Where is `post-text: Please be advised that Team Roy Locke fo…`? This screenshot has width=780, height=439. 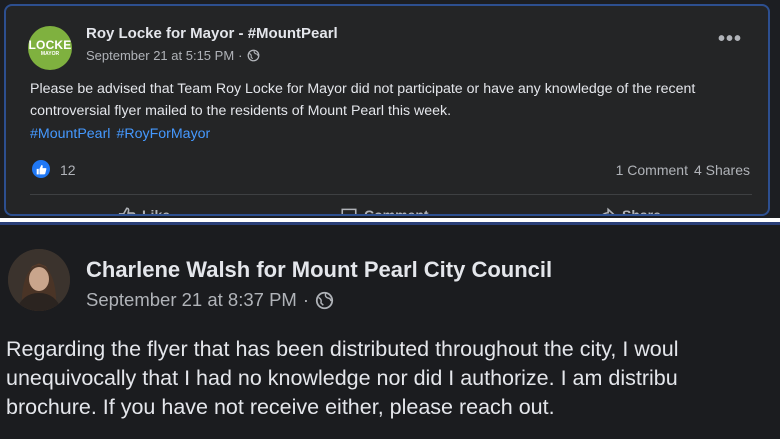 post-text: Please be advised that Team Roy Locke fo… is located at coordinates (363, 100).